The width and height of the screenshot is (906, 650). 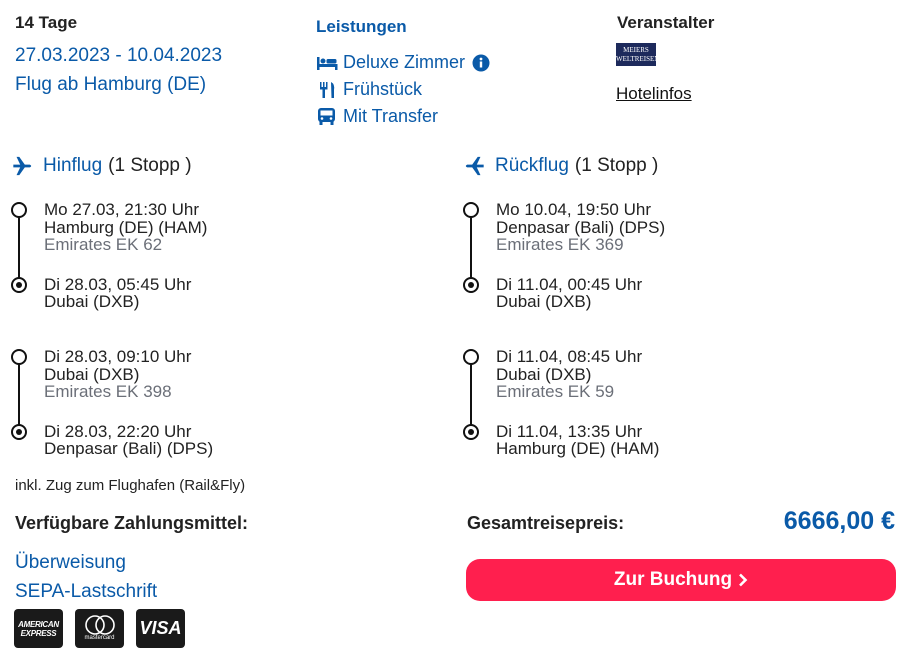 I want to click on return-header: Rückflug (1 Stopp ), so click(x=560, y=166).